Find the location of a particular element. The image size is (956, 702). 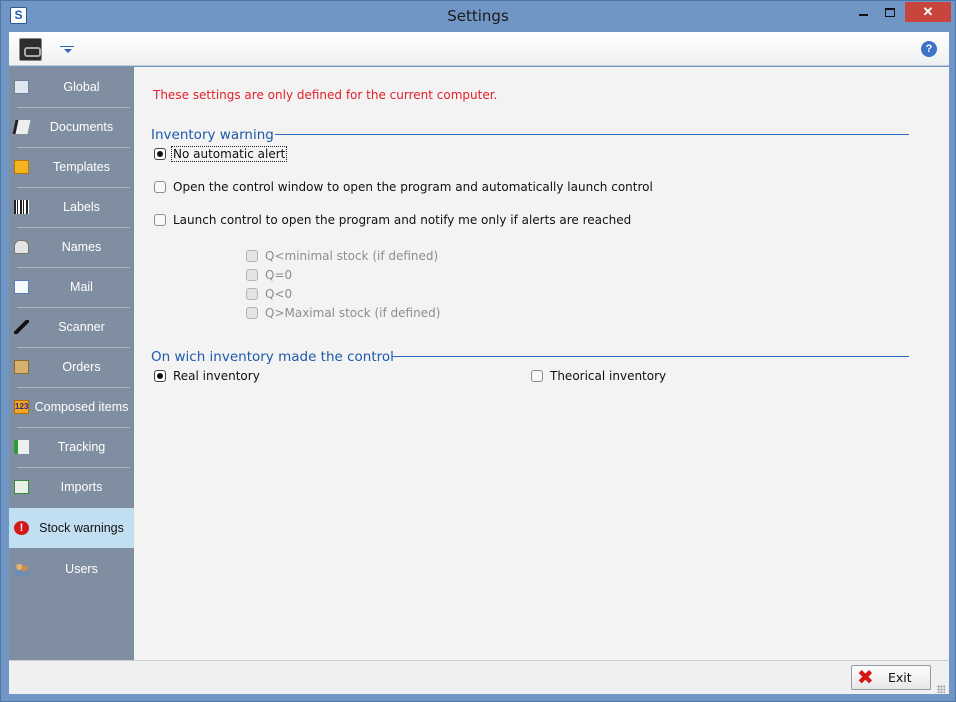

close-icon: ✕ is located at coordinates (928, 11).